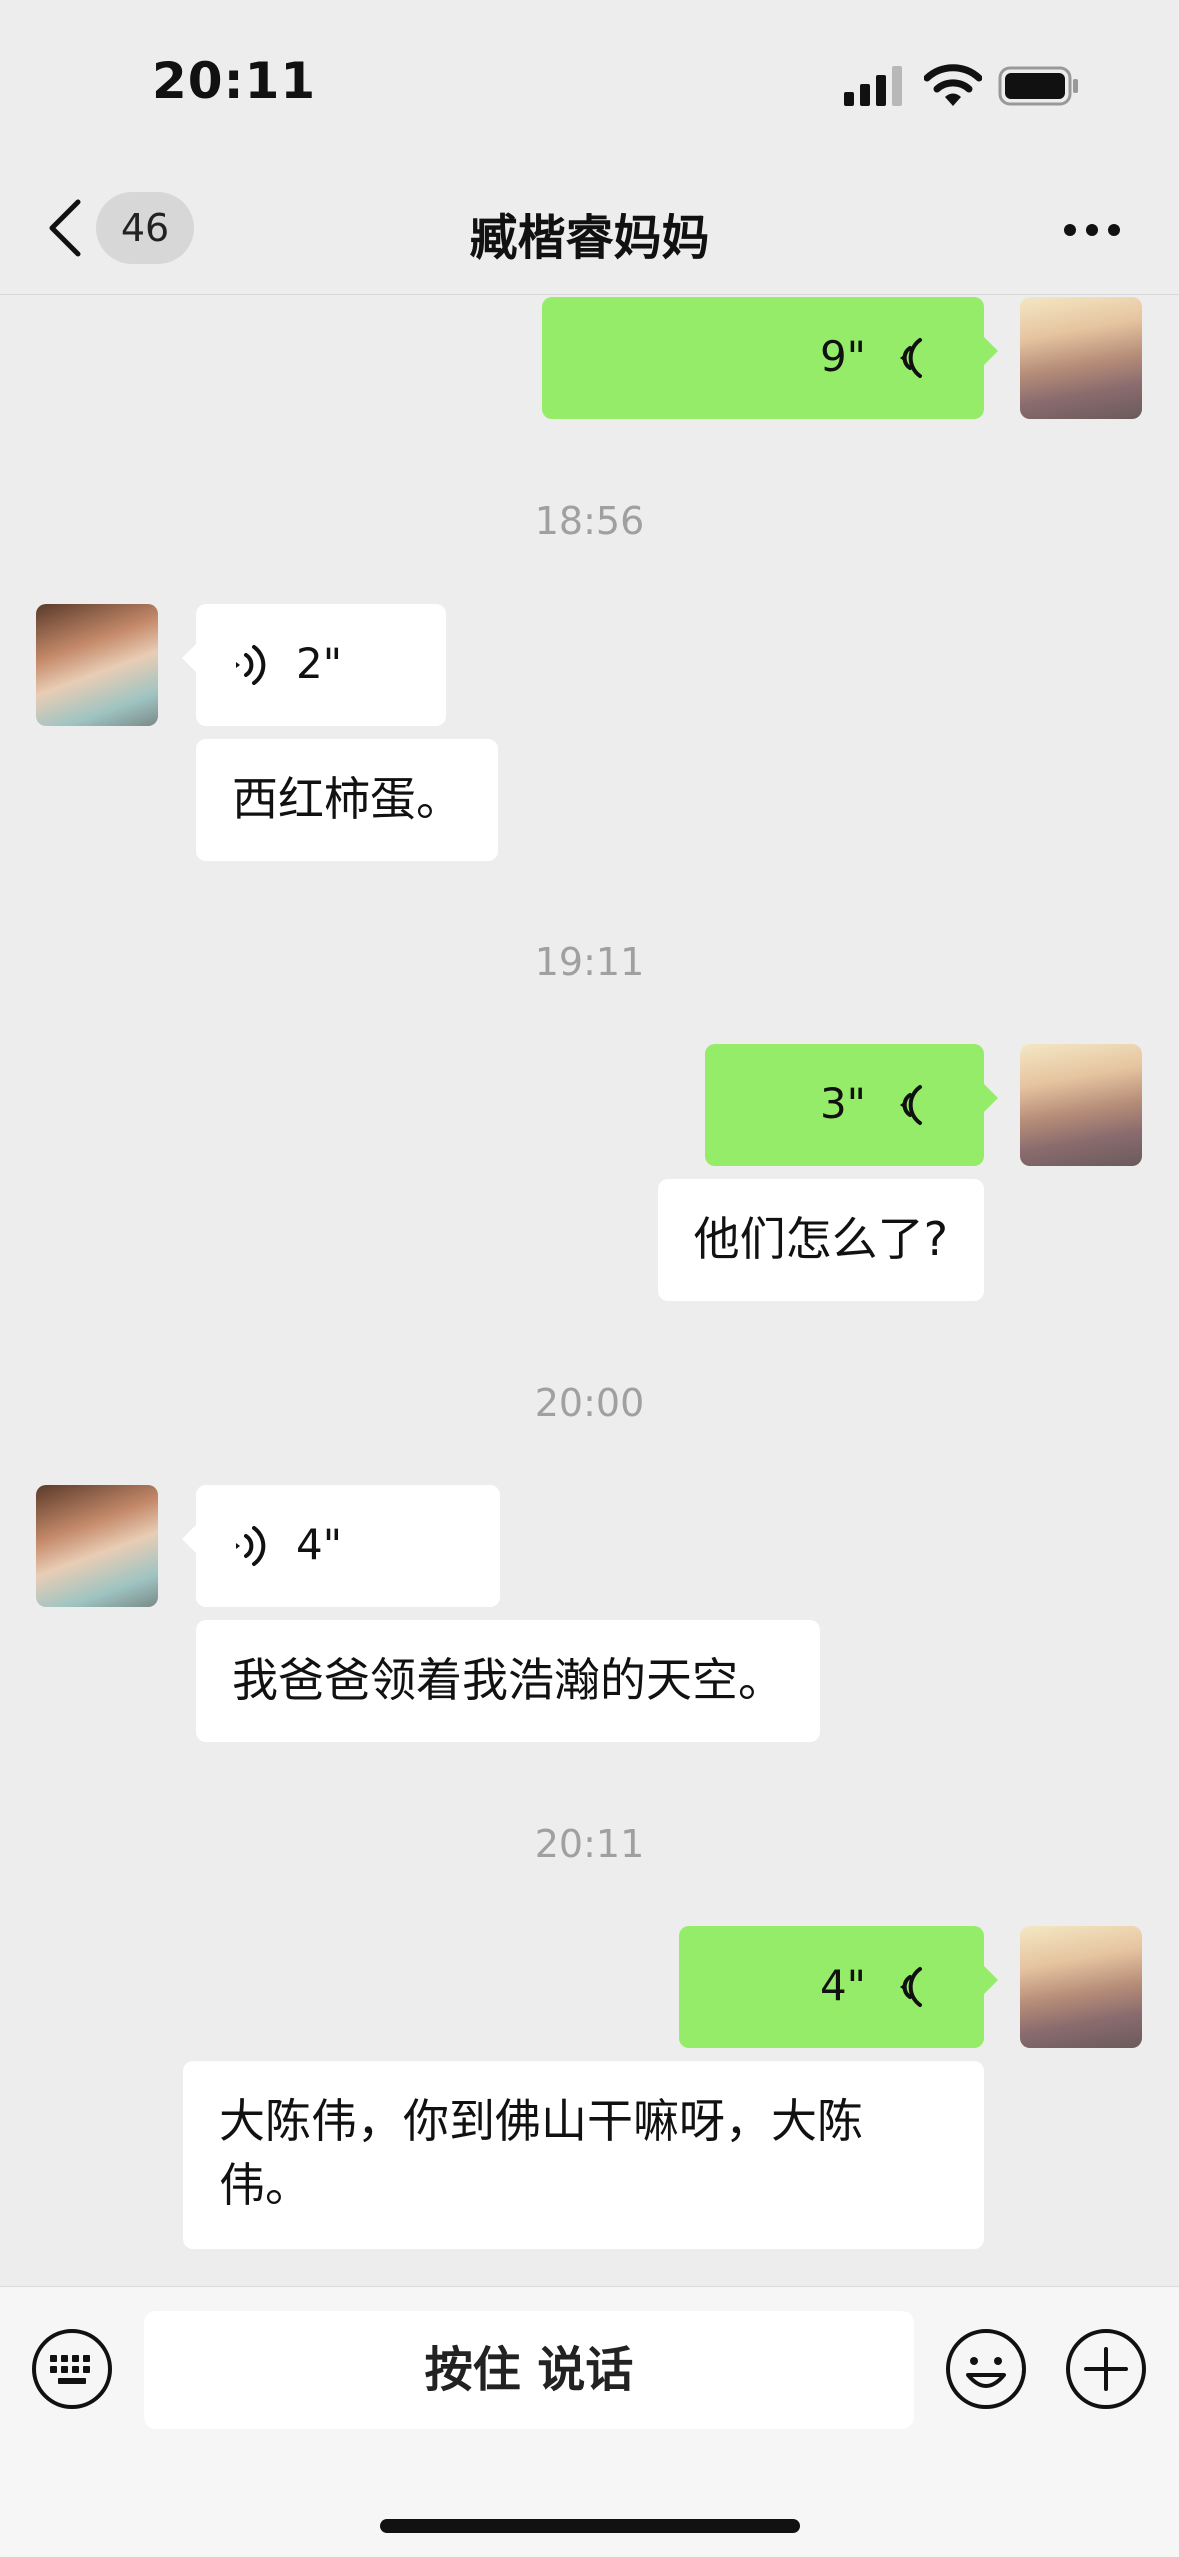 Image resolution: width=1179 pixels, height=2557 pixels. Describe the element at coordinates (842, 1103) in the screenshot. I see `voice-duration: 3"` at that location.